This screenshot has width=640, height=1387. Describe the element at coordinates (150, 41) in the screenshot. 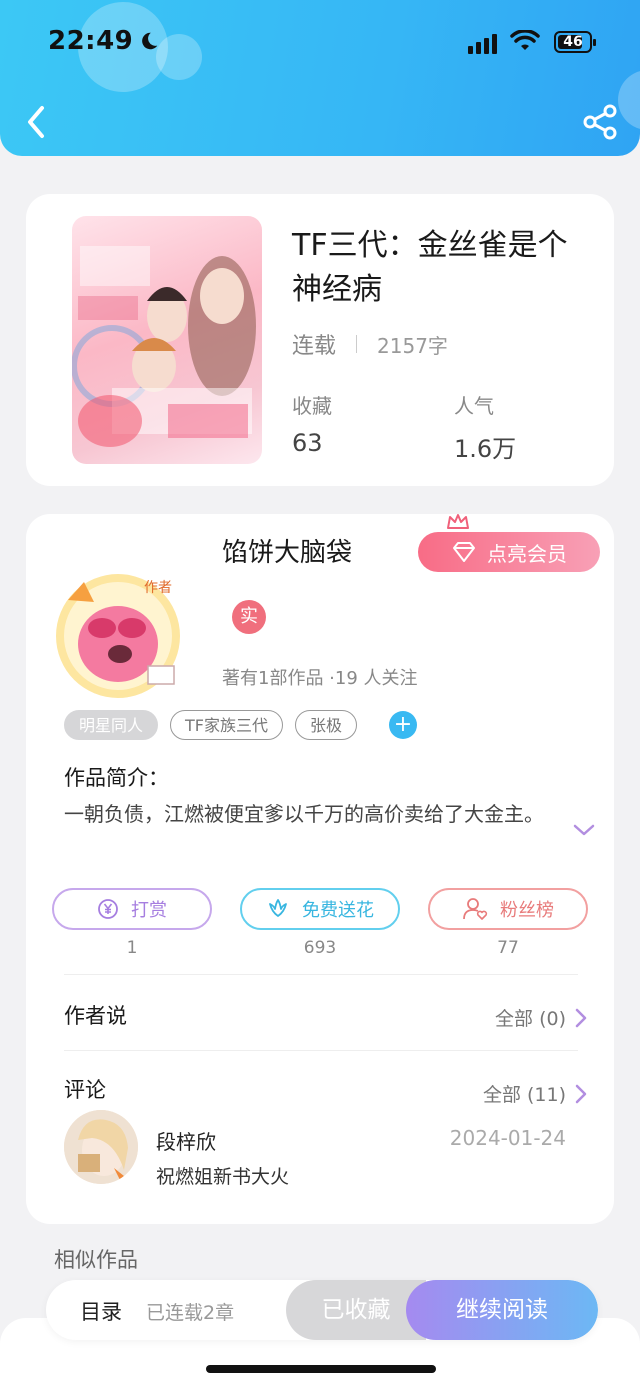

I see `moon-icon` at that location.